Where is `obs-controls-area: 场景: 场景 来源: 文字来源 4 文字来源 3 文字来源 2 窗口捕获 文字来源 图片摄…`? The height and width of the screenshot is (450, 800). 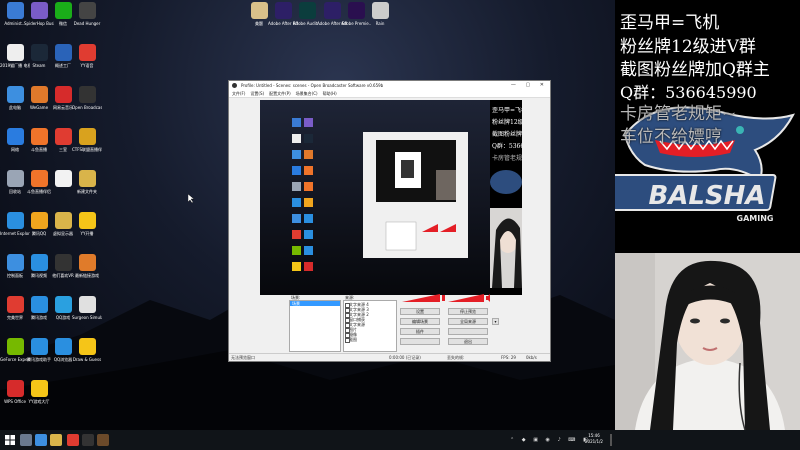 obs-controls-area: 场景: 场景 来源: 文字来源 4 文字来源 3 文字来源 2 窗口捕获 文字来源 图片摄… is located at coordinates (389, 323).